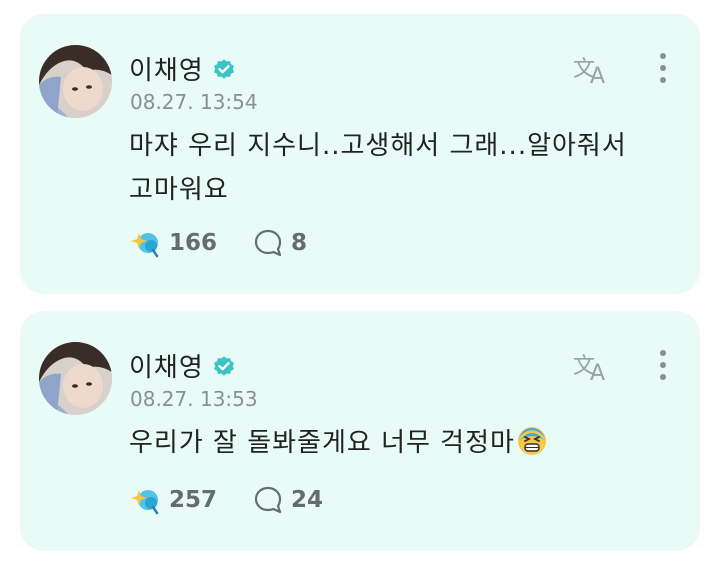  What do you see at coordinates (288, 500) in the screenshot?
I see `comment-stat: 24` at bounding box center [288, 500].